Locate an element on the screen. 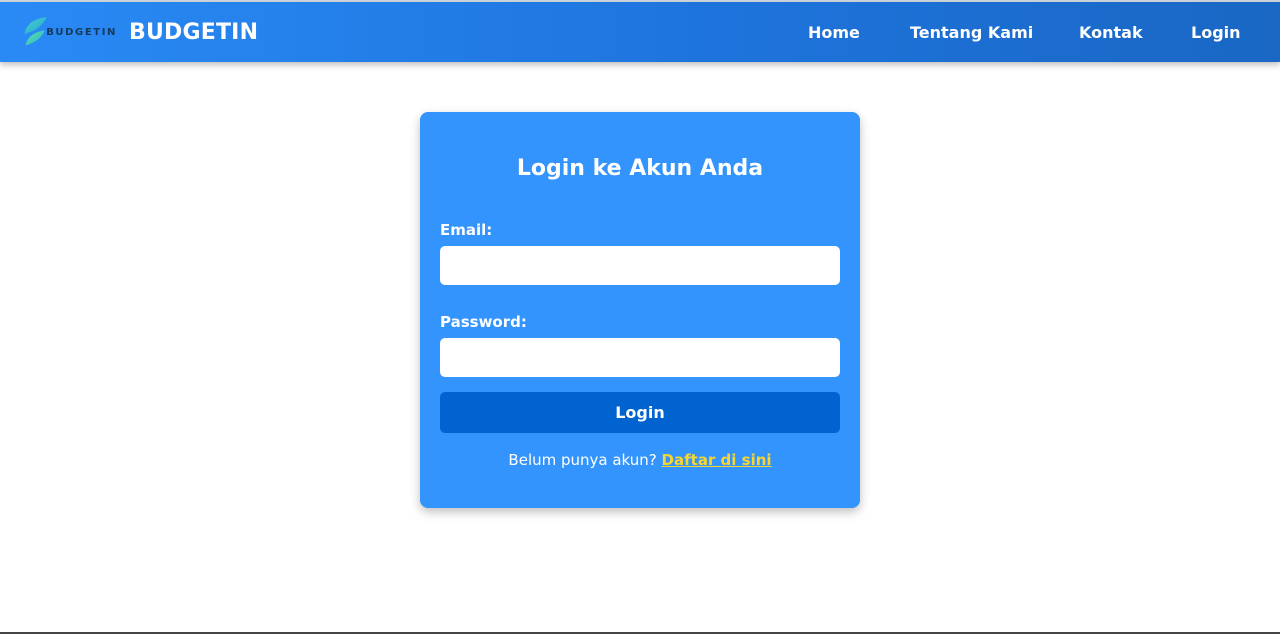 The image size is (1280, 634). email-label: Email: is located at coordinates (466, 230).